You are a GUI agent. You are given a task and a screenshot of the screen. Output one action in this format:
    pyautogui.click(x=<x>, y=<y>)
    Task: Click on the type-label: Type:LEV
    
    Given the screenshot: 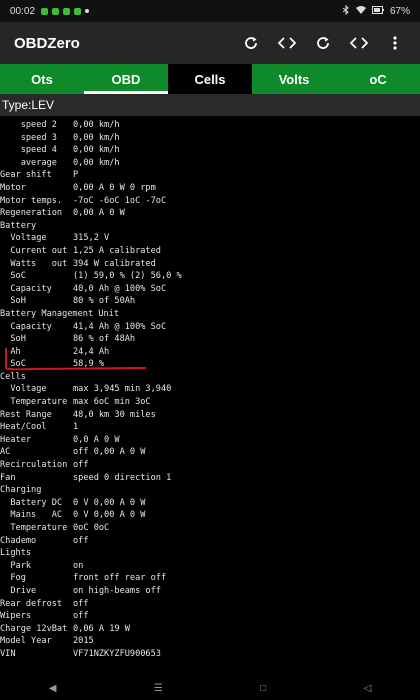 What is the action you would take?
    pyautogui.click(x=210, y=105)
    